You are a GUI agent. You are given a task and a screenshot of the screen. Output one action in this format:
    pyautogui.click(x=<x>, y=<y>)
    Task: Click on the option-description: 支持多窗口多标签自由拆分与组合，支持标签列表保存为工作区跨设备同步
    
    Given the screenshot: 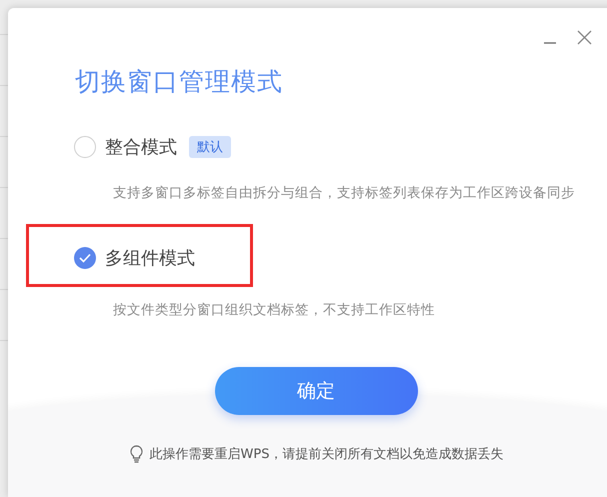 What is the action you would take?
    pyautogui.click(x=343, y=193)
    